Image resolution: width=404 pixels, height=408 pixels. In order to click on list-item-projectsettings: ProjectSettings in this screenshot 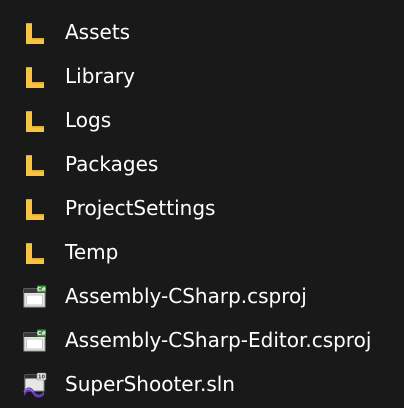, I will do `click(202, 208)`.